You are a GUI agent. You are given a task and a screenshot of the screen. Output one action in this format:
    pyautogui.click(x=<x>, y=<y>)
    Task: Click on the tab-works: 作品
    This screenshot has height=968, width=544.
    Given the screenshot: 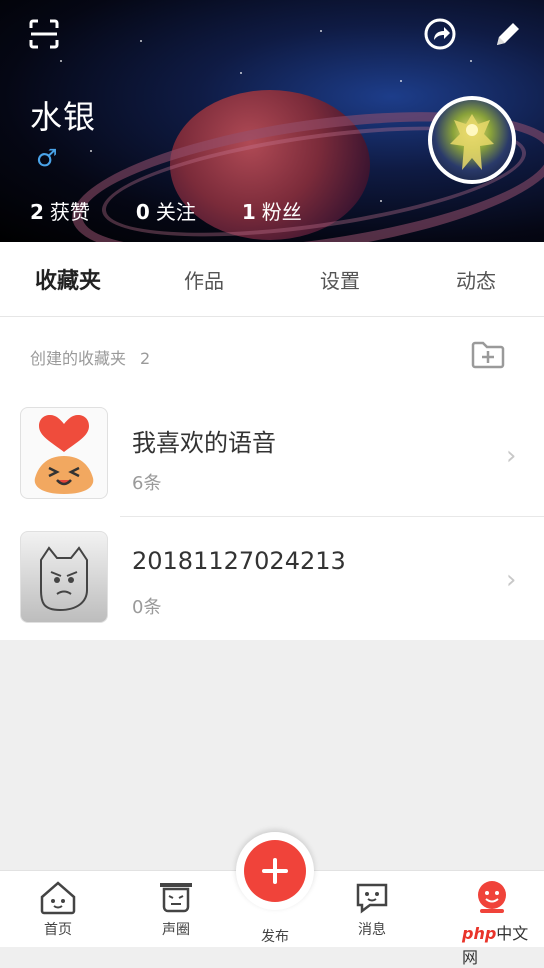 What is the action you would take?
    pyautogui.click(x=204, y=279)
    